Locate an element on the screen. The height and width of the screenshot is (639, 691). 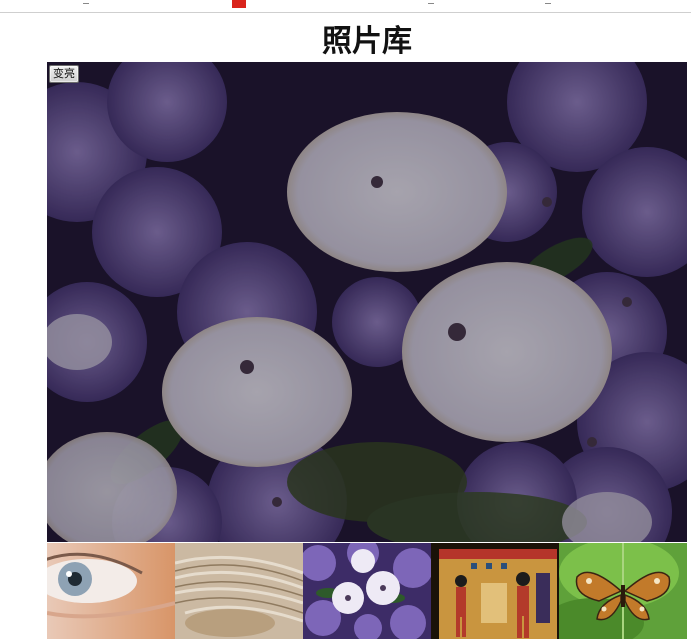
thumbnail-egyptian-mural is located at coordinates (495, 591).